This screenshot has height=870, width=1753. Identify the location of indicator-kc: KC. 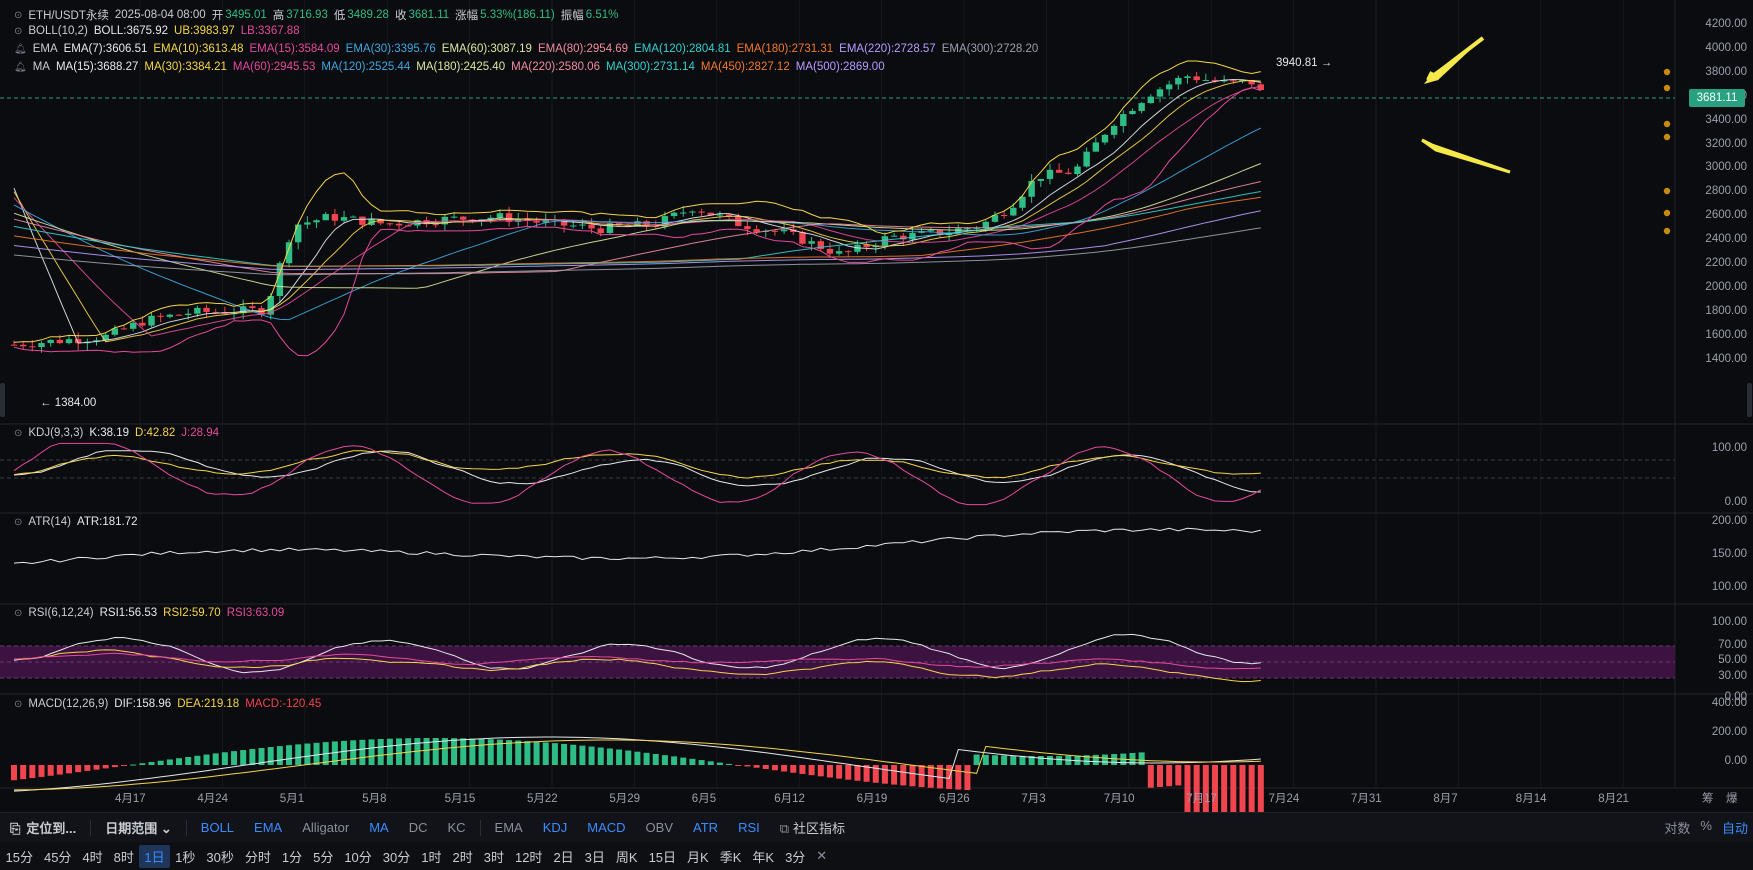
(456, 827).